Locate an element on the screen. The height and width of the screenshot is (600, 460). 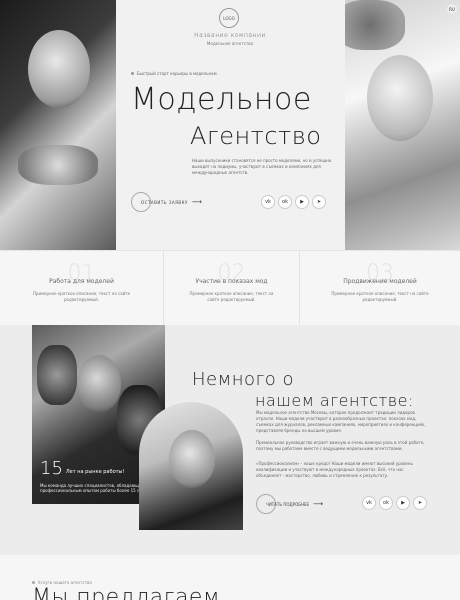
hero-title-line2: Агентство is located at coordinates (256, 136).